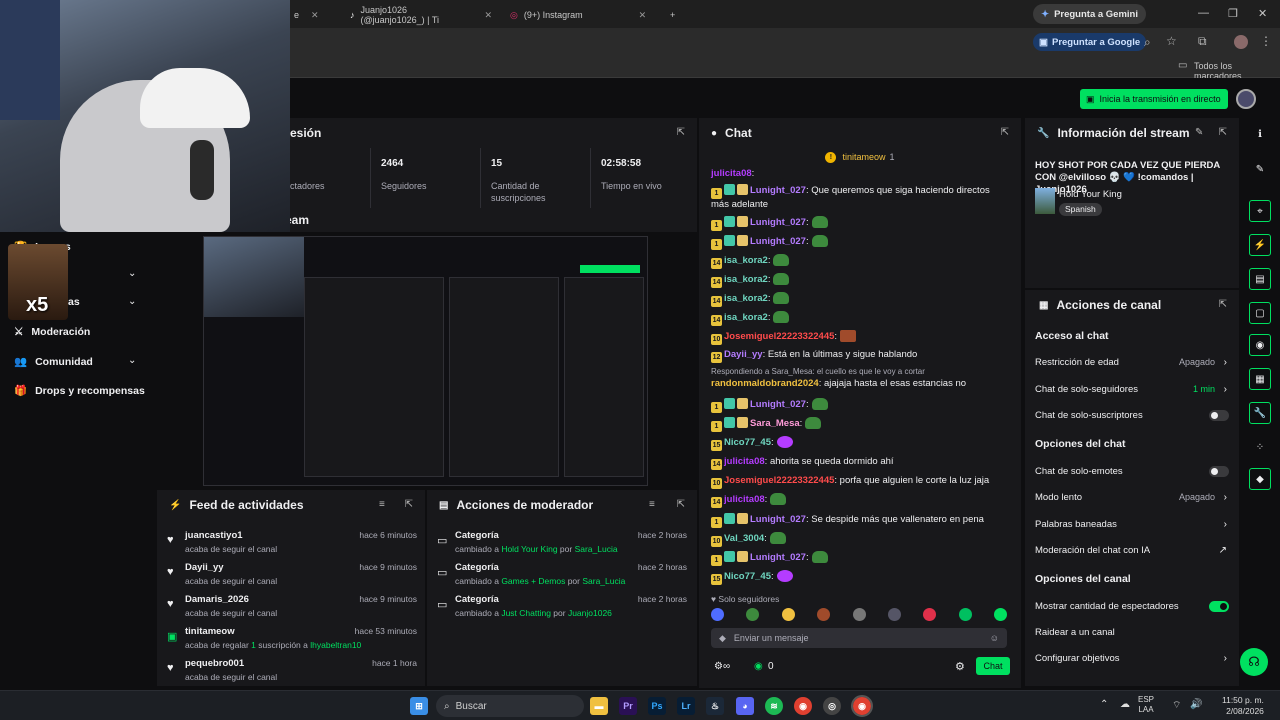 This screenshot has height=720, width=1280. I want to click on shield-icon: ◆, so click(1260, 479).